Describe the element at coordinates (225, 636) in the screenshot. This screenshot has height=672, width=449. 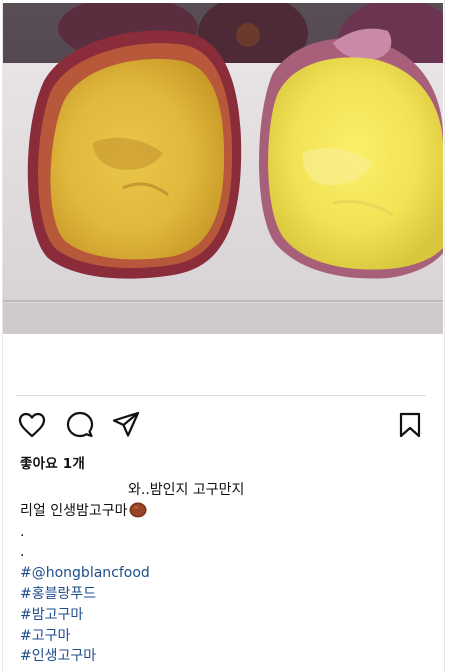
I see `hashtag-link: #고구마` at that location.